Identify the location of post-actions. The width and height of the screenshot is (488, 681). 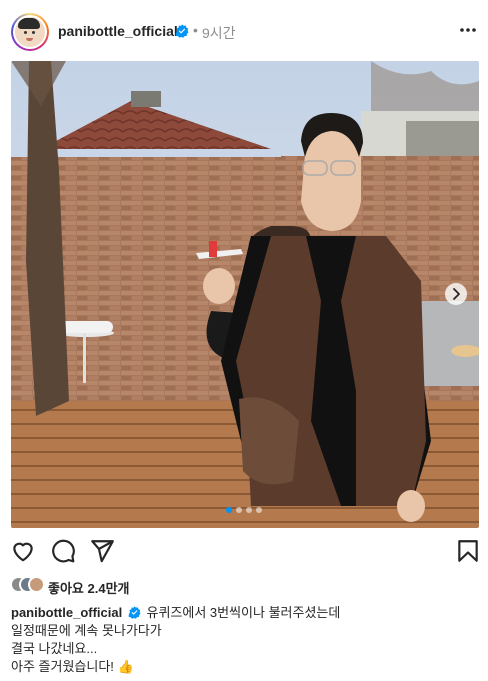
(244, 553).